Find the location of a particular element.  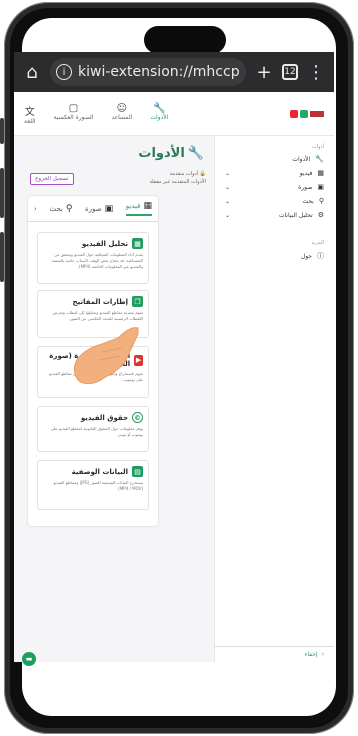

sidebar-item-label: تحليل البيانات is located at coordinates (295, 215).